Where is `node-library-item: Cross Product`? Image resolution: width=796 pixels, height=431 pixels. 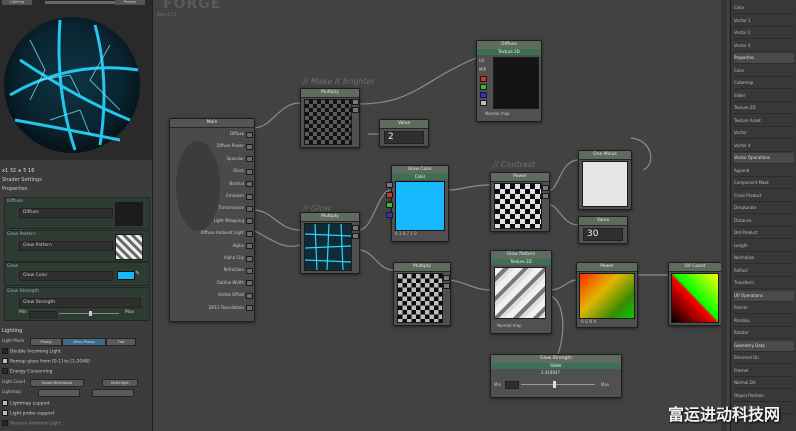
node-library-item: Cross Product is located at coordinates (764, 196).